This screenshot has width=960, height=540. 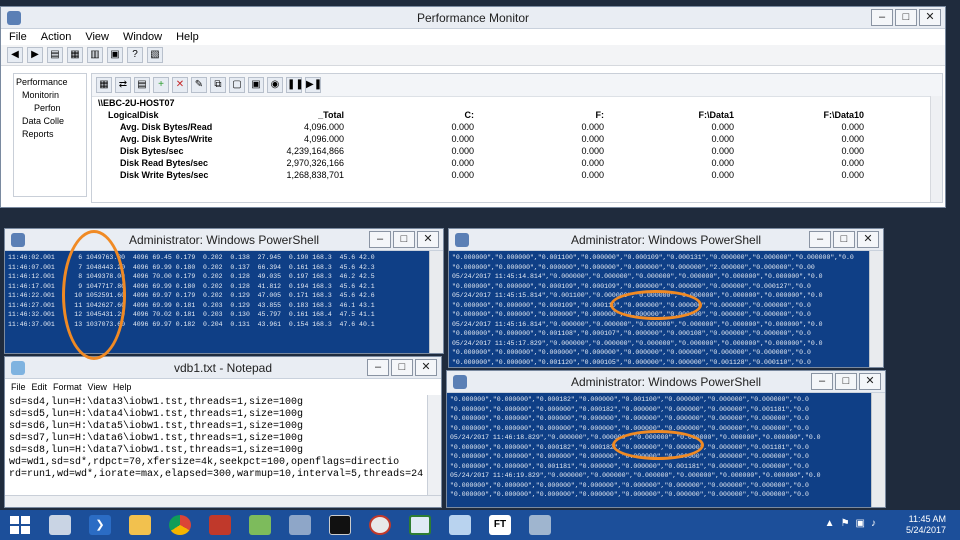 I want to click on network-tray-icon: ▣, so click(x=860, y=523).